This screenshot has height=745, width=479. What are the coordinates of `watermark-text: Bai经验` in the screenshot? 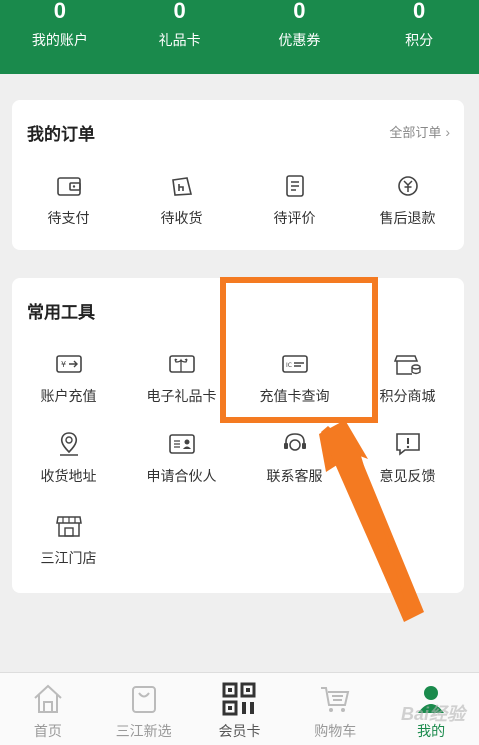 It's located at (432, 714).